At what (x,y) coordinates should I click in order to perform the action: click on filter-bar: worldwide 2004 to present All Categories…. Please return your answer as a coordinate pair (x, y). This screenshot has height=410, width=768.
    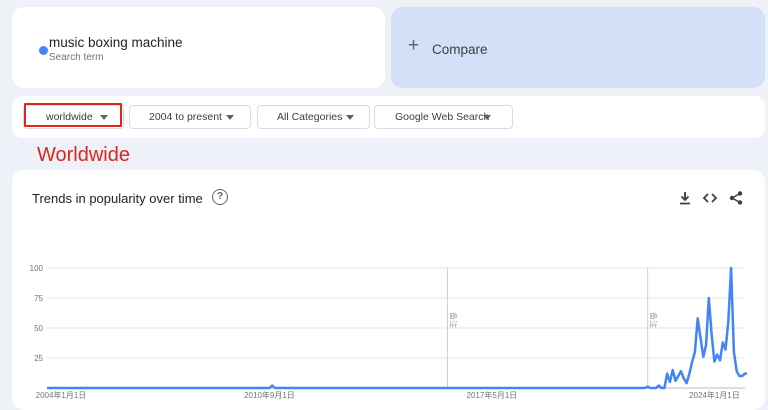
    Looking at the image, I should click on (388, 117).